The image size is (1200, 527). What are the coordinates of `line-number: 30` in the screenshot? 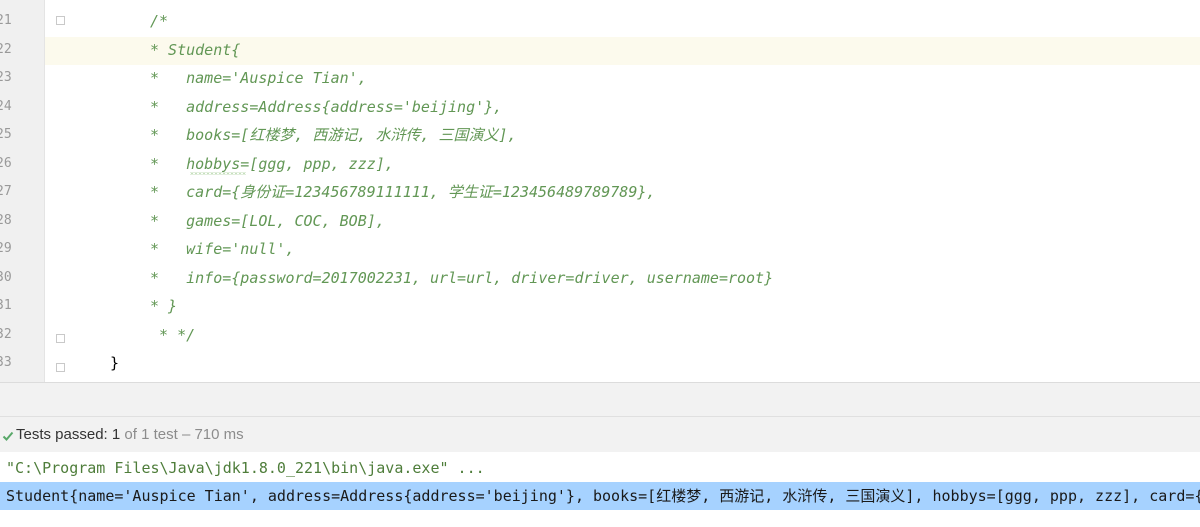 It's located at (6, 277).